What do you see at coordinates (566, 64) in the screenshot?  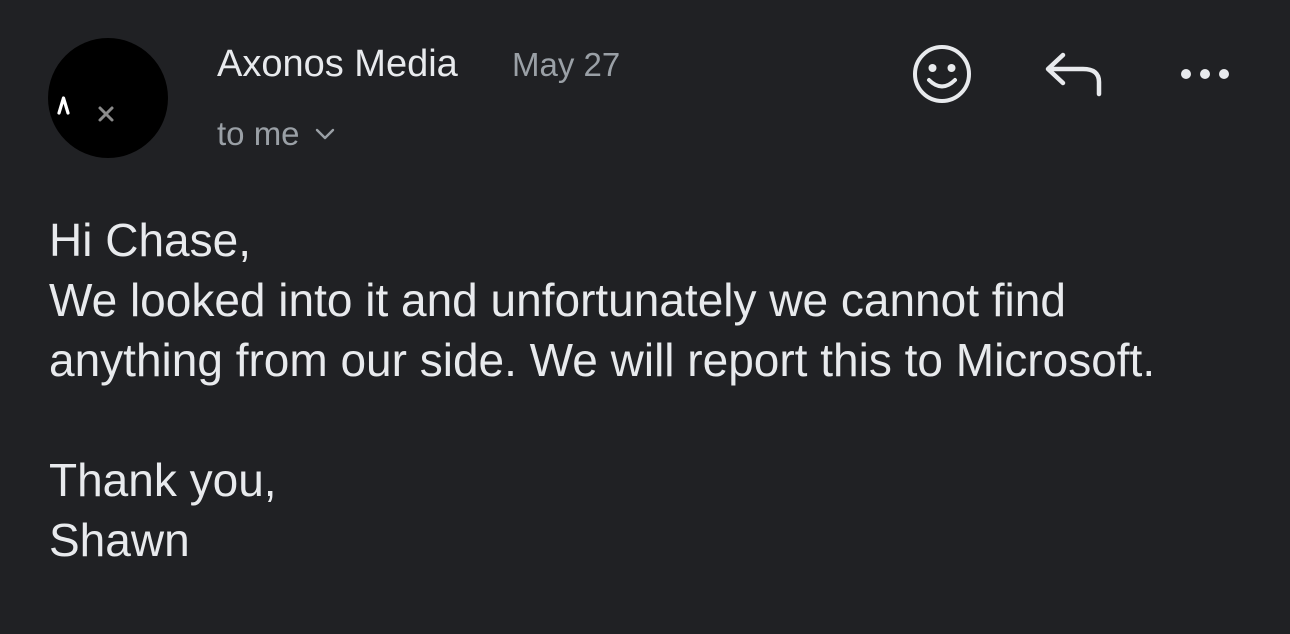 I see `email-date: May 27` at bounding box center [566, 64].